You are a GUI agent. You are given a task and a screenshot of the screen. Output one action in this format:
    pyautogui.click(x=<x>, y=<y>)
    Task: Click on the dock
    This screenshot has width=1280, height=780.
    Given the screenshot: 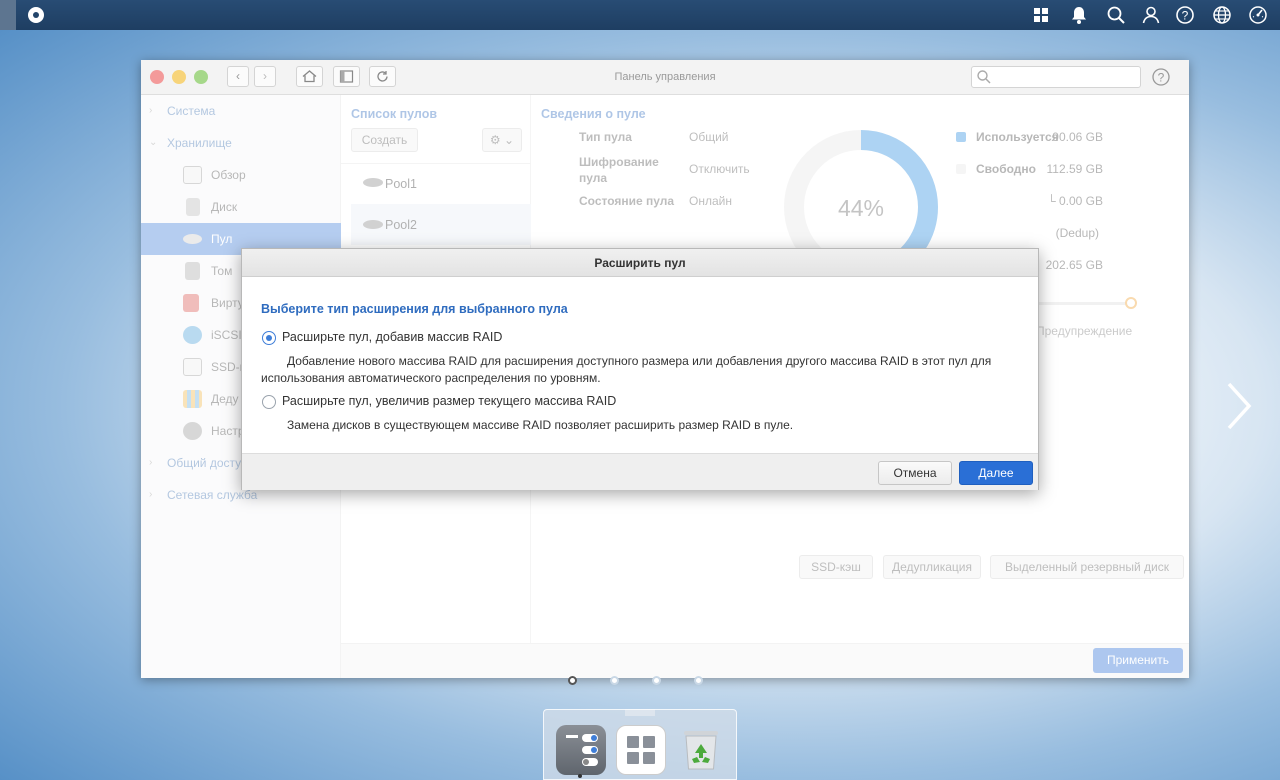 What is the action you would take?
    pyautogui.click(x=640, y=744)
    